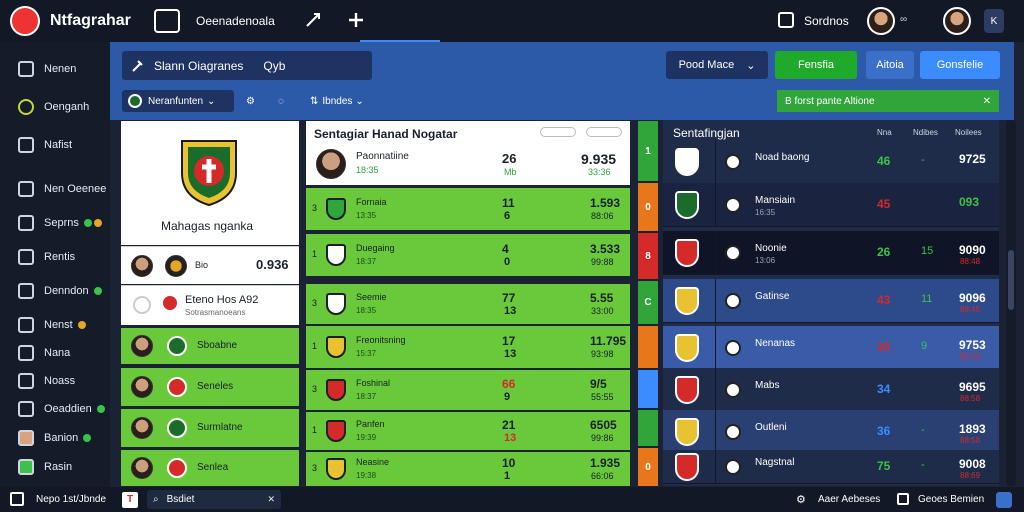  Describe the element at coordinates (960, 65) in the screenshot. I see `primary-action-button: Gonsfelie` at that location.